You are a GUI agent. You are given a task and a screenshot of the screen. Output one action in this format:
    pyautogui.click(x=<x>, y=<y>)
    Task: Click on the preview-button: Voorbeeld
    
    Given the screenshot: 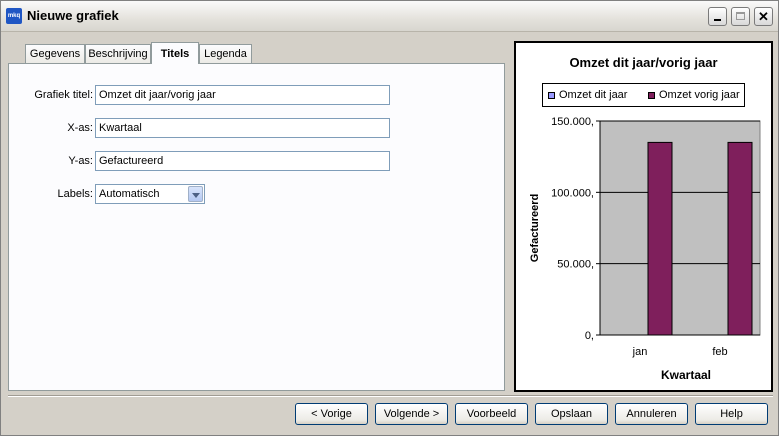 What is the action you would take?
    pyautogui.click(x=491, y=414)
    